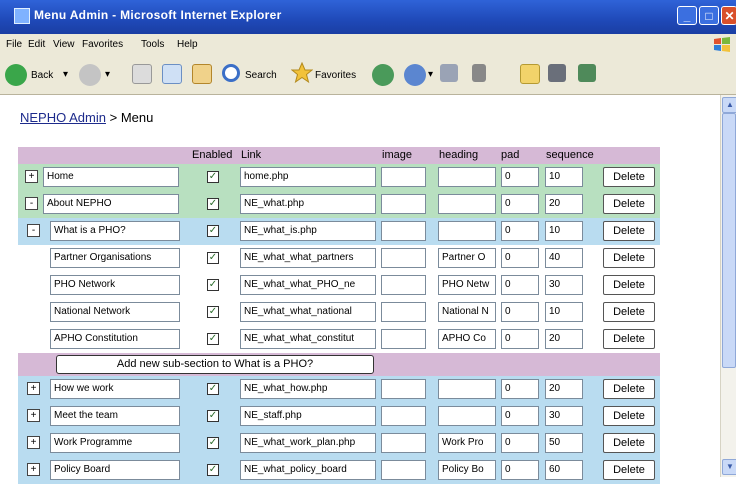 The width and height of the screenshot is (736, 484). What do you see at coordinates (564, 443) in the screenshot?
I see `sequence-field: 50` at bounding box center [564, 443].